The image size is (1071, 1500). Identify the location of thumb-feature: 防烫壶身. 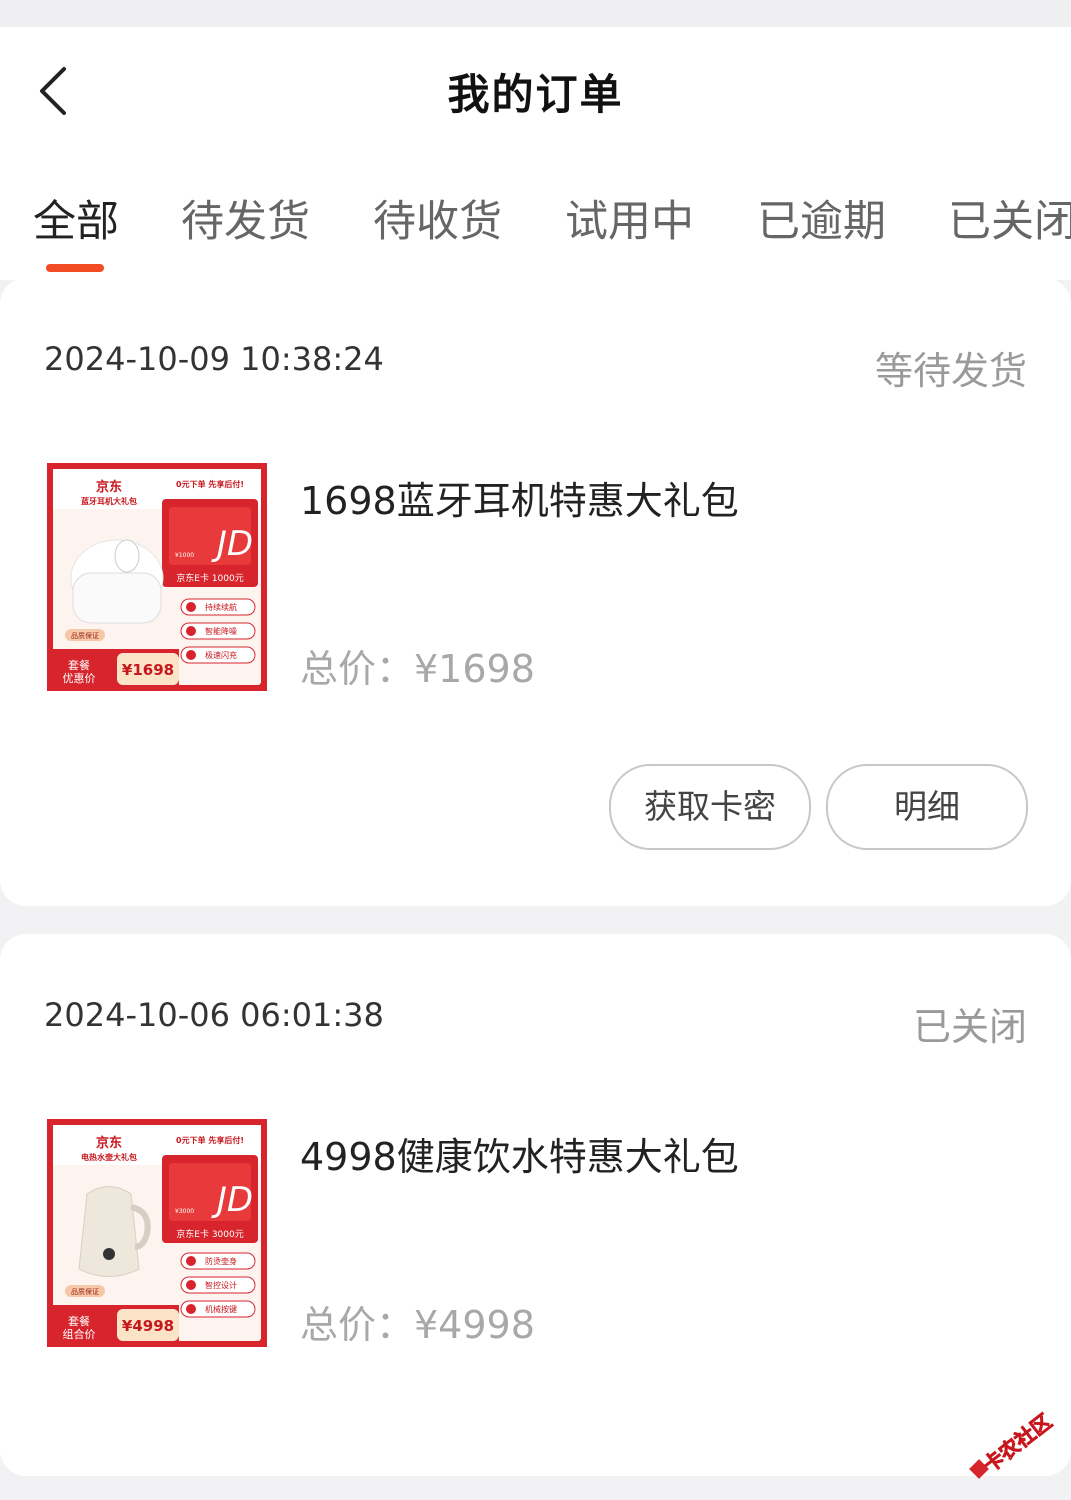
(221, 1261).